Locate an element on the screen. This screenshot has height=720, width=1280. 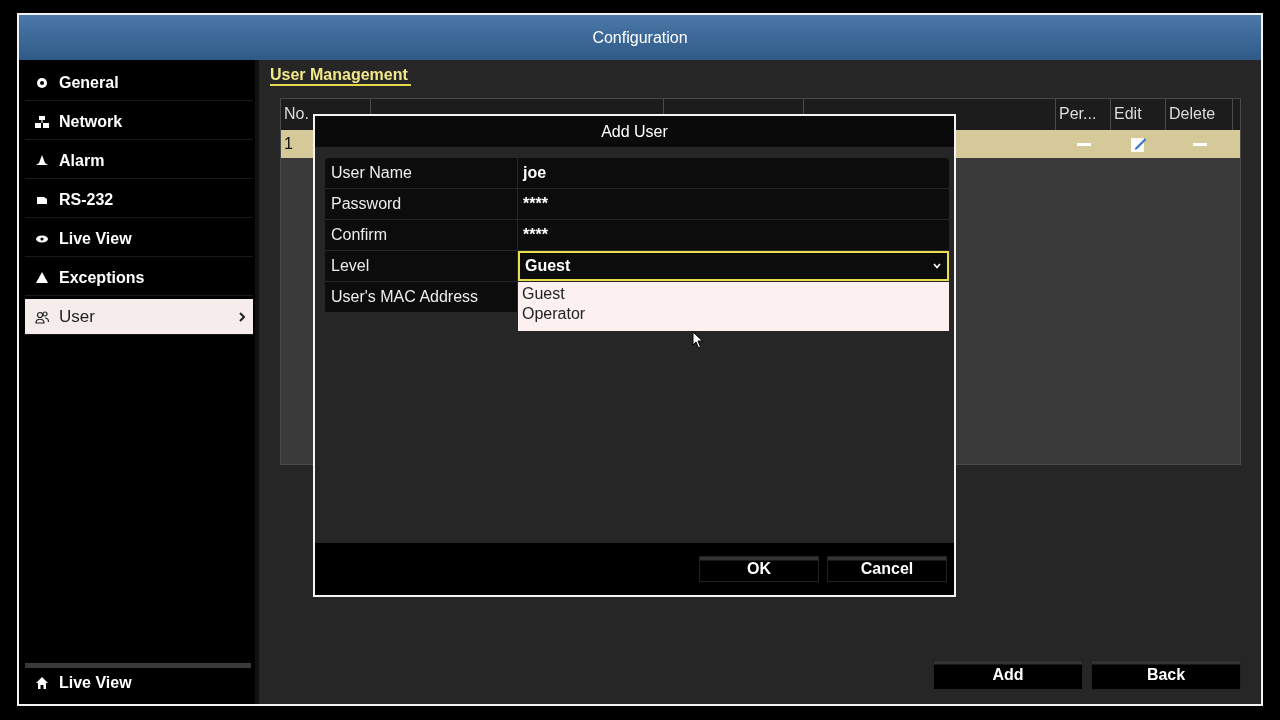
action-button: Add is located at coordinates (1008, 675).